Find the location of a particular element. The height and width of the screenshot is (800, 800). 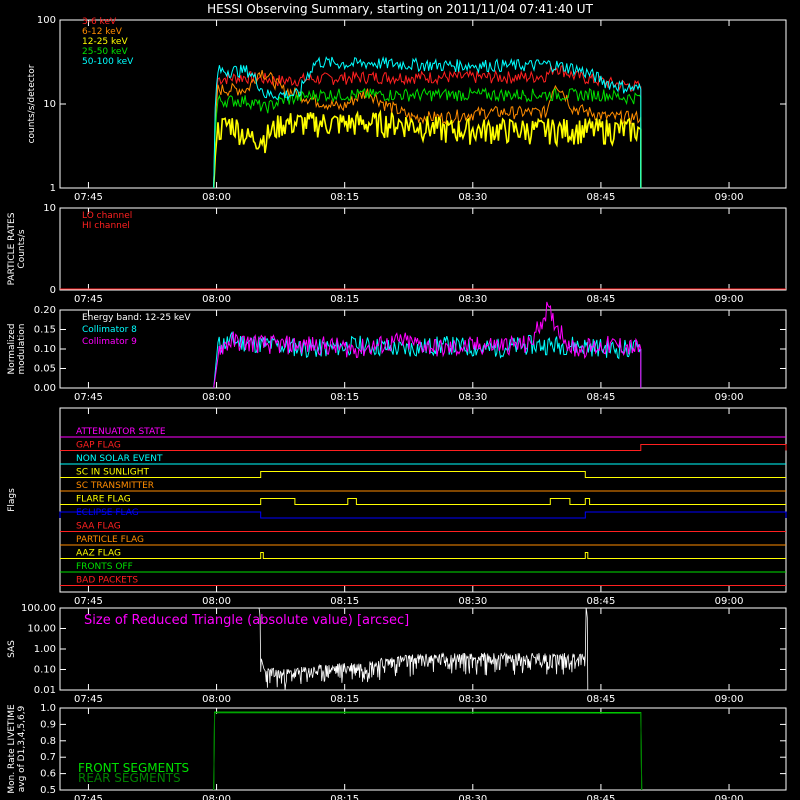

legend-entry: 12-25 keV is located at coordinates (105, 42).